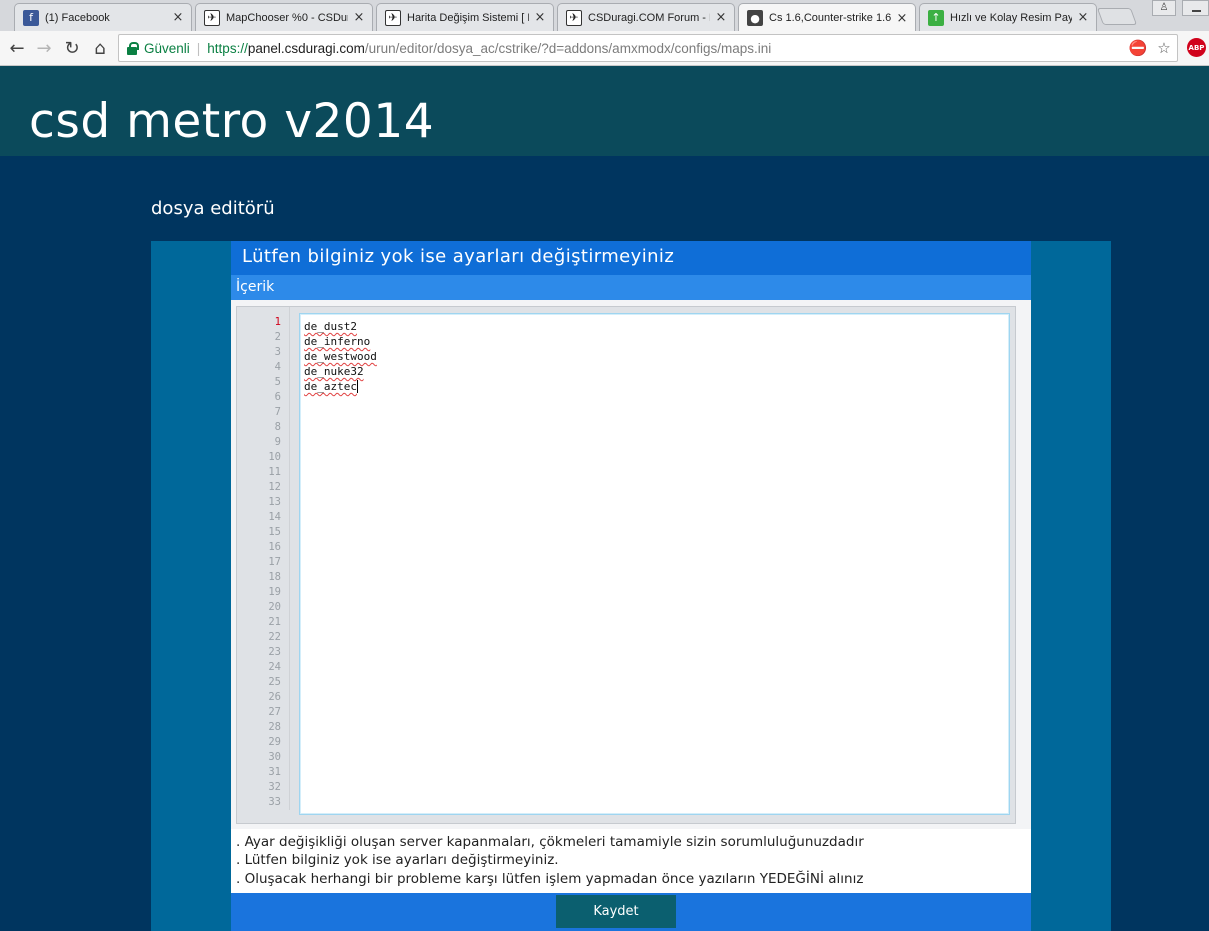 The height and width of the screenshot is (931, 1209). Describe the element at coordinates (277, 397) in the screenshot. I see `line-number: 6` at that location.